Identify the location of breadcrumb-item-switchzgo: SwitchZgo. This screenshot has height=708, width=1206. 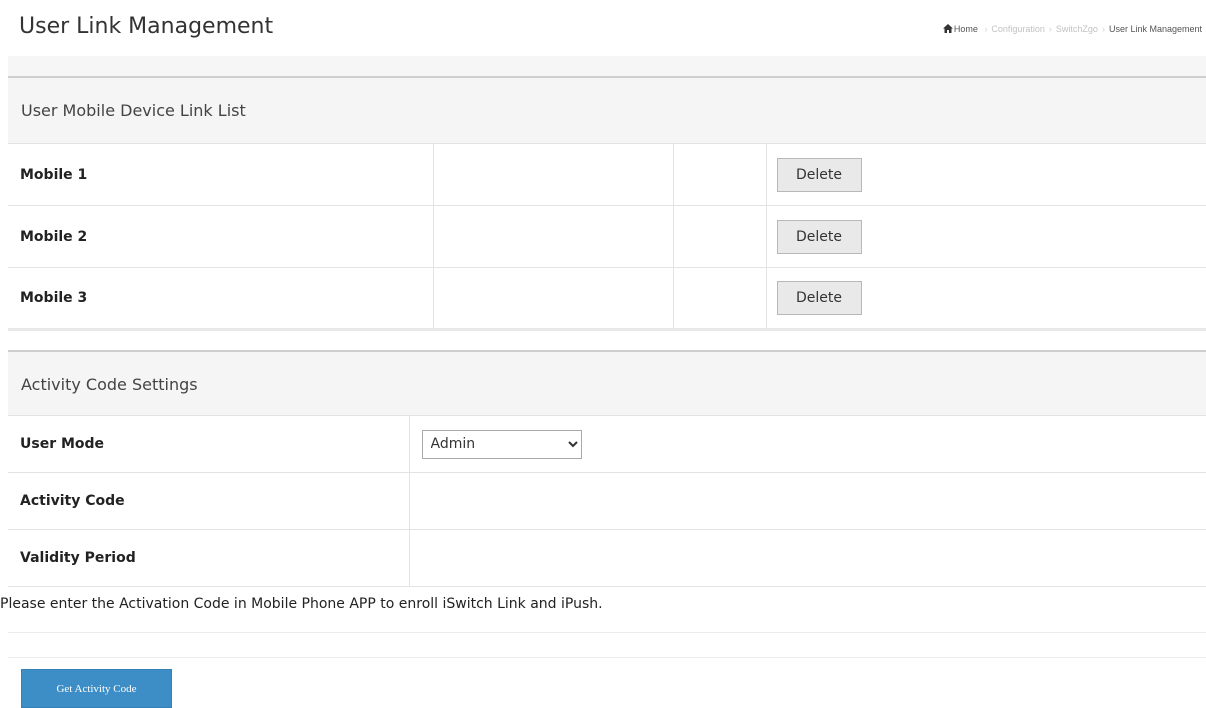
(1077, 29).